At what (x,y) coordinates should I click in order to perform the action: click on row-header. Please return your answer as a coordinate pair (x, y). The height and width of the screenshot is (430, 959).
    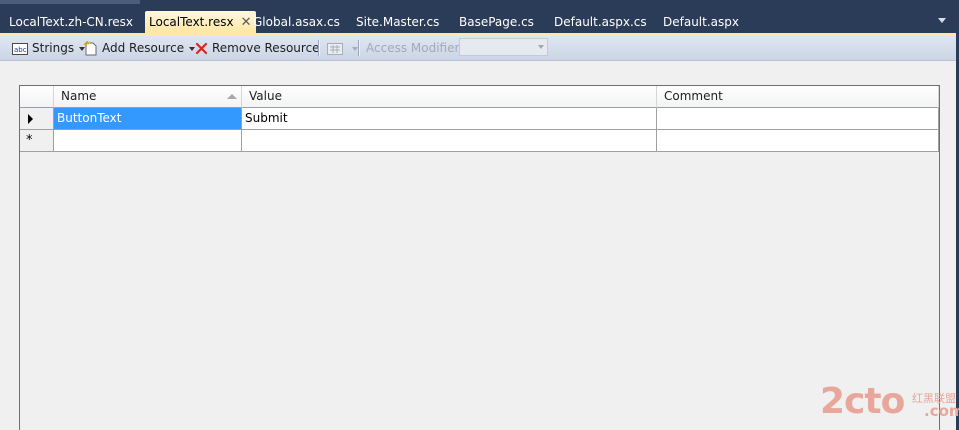
    Looking at the image, I should click on (37, 119).